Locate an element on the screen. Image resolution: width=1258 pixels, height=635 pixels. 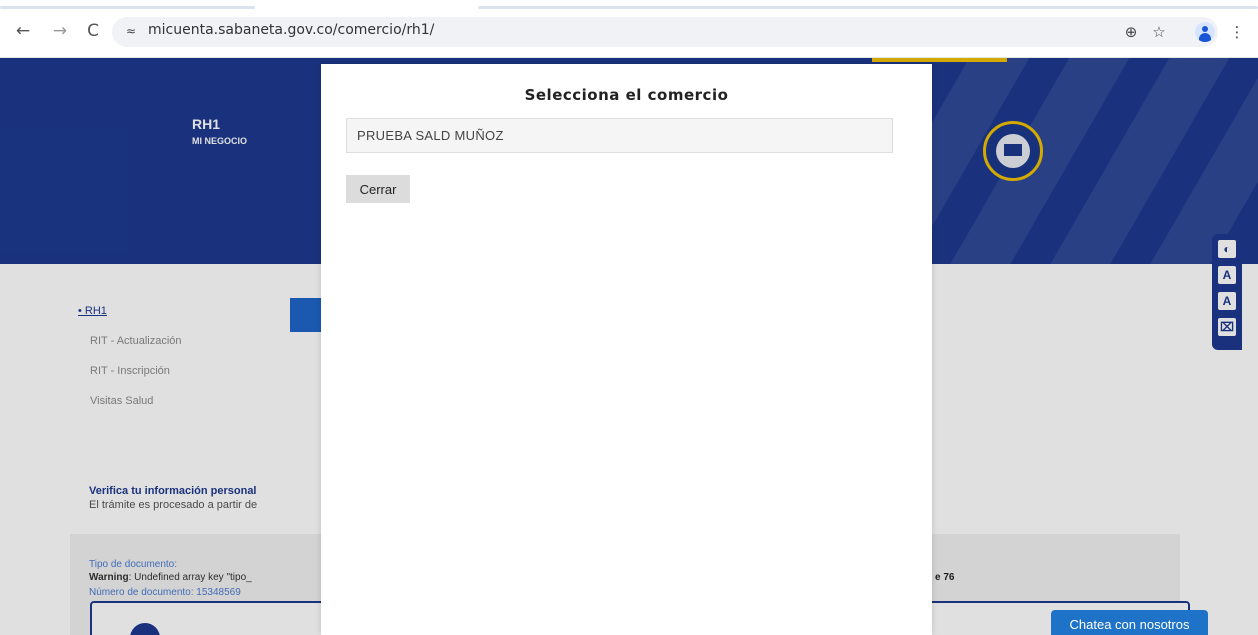
business-option: PRUEBA SALD MUÑOZ is located at coordinates (619, 135).